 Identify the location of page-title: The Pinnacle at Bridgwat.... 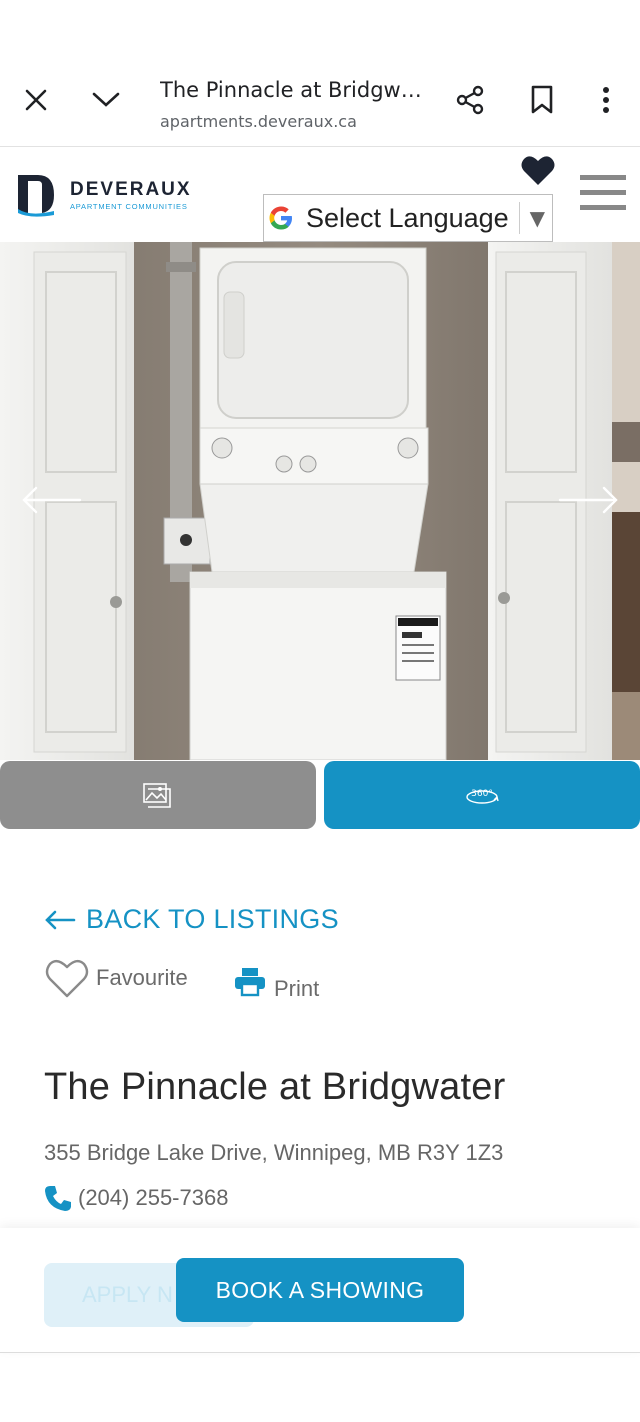
(294, 90).